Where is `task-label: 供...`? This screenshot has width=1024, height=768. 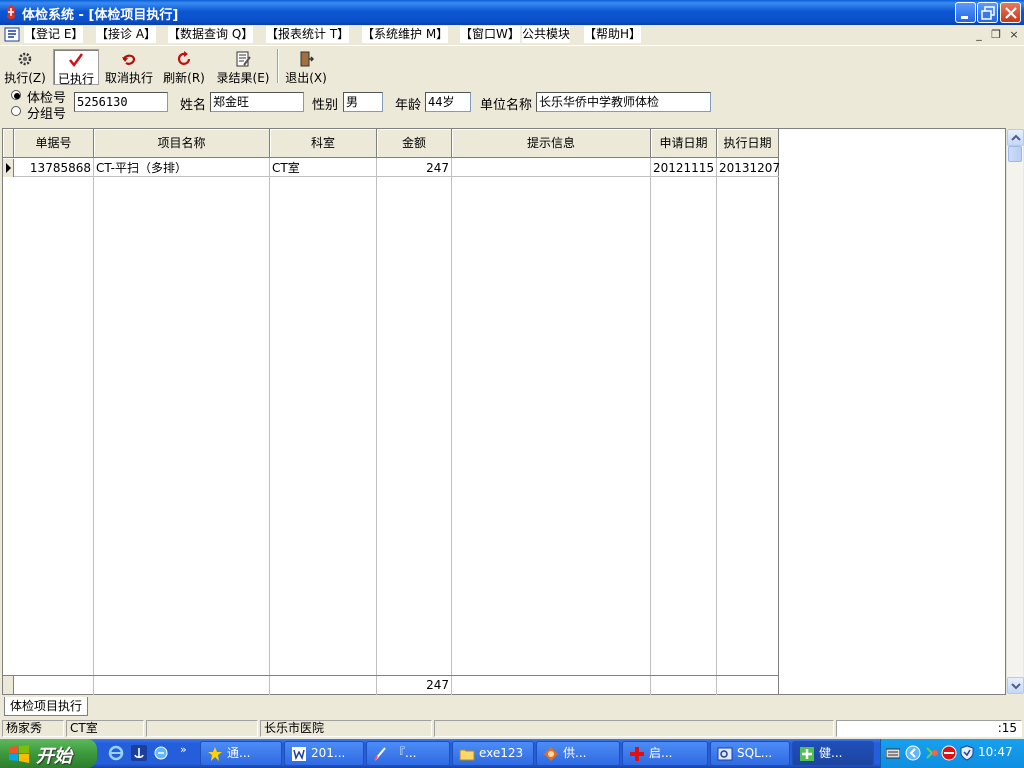 task-label: 供... is located at coordinates (575, 753).